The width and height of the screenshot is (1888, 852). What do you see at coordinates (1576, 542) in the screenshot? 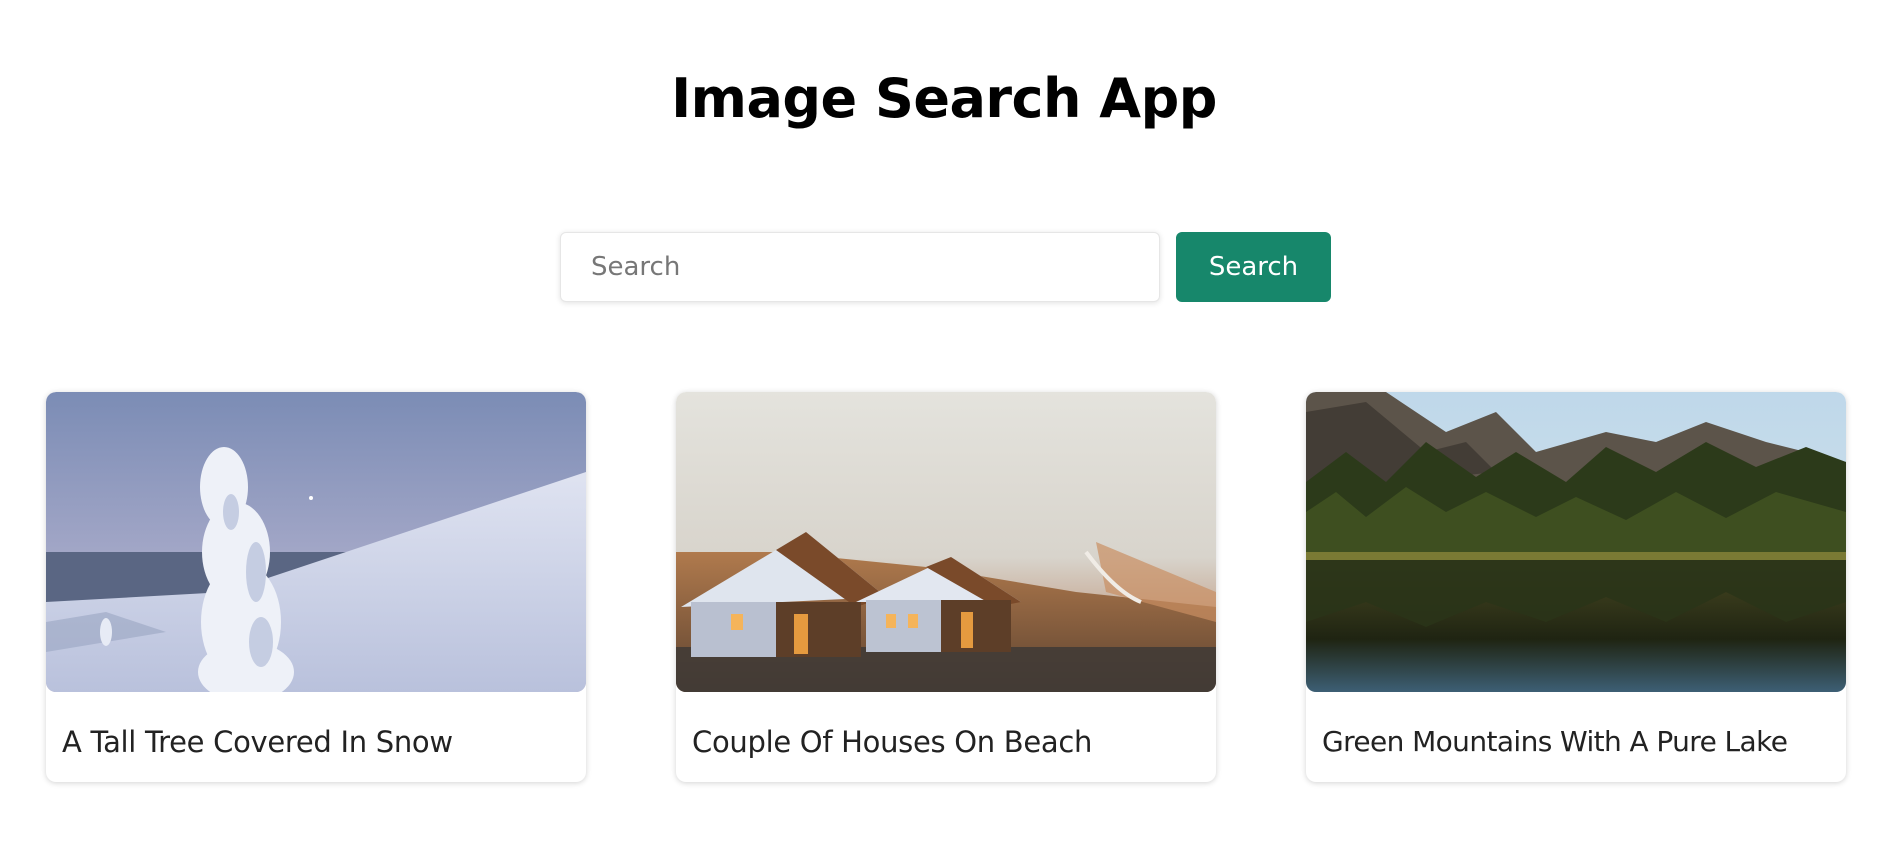
I see `mountains-lake-photo` at bounding box center [1576, 542].